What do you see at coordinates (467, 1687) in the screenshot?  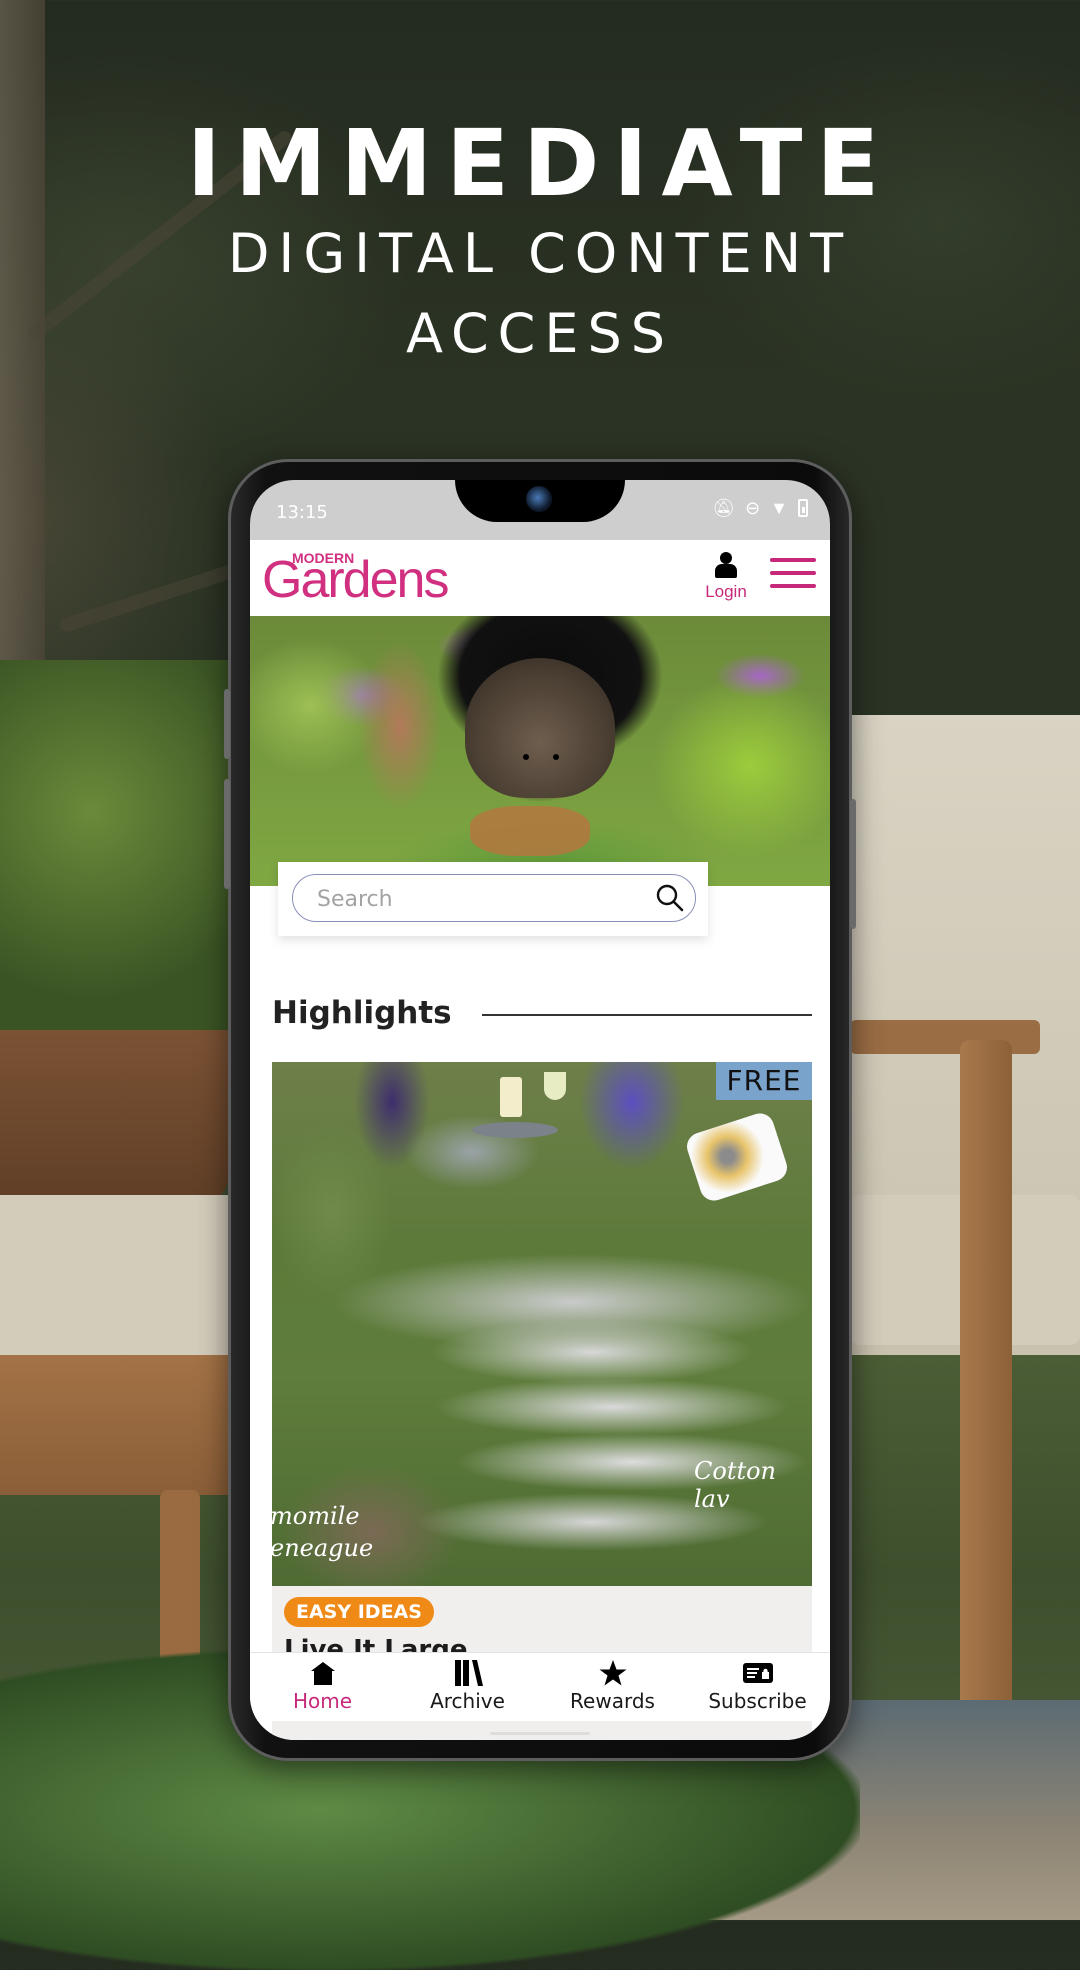 I see `nav-archive: Archive` at bounding box center [467, 1687].